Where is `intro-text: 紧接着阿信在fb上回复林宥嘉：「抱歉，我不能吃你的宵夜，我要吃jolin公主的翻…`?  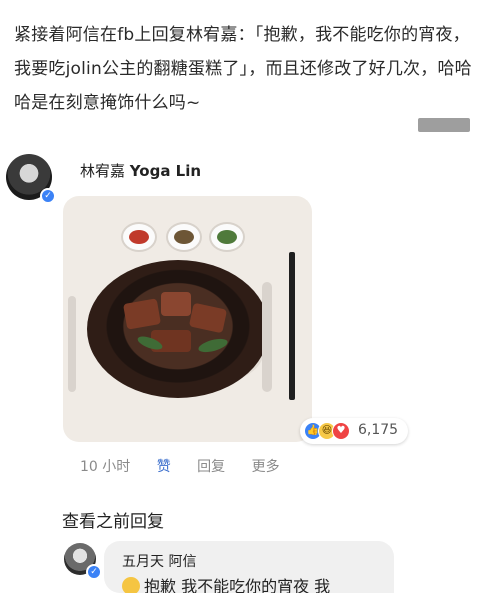
intro-text: 紧接着阿信在fb上回复林宥嘉：「抱歉，我不能吃你的宵夜，我要吃jolin公主的翻… is located at coordinates (243, 69).